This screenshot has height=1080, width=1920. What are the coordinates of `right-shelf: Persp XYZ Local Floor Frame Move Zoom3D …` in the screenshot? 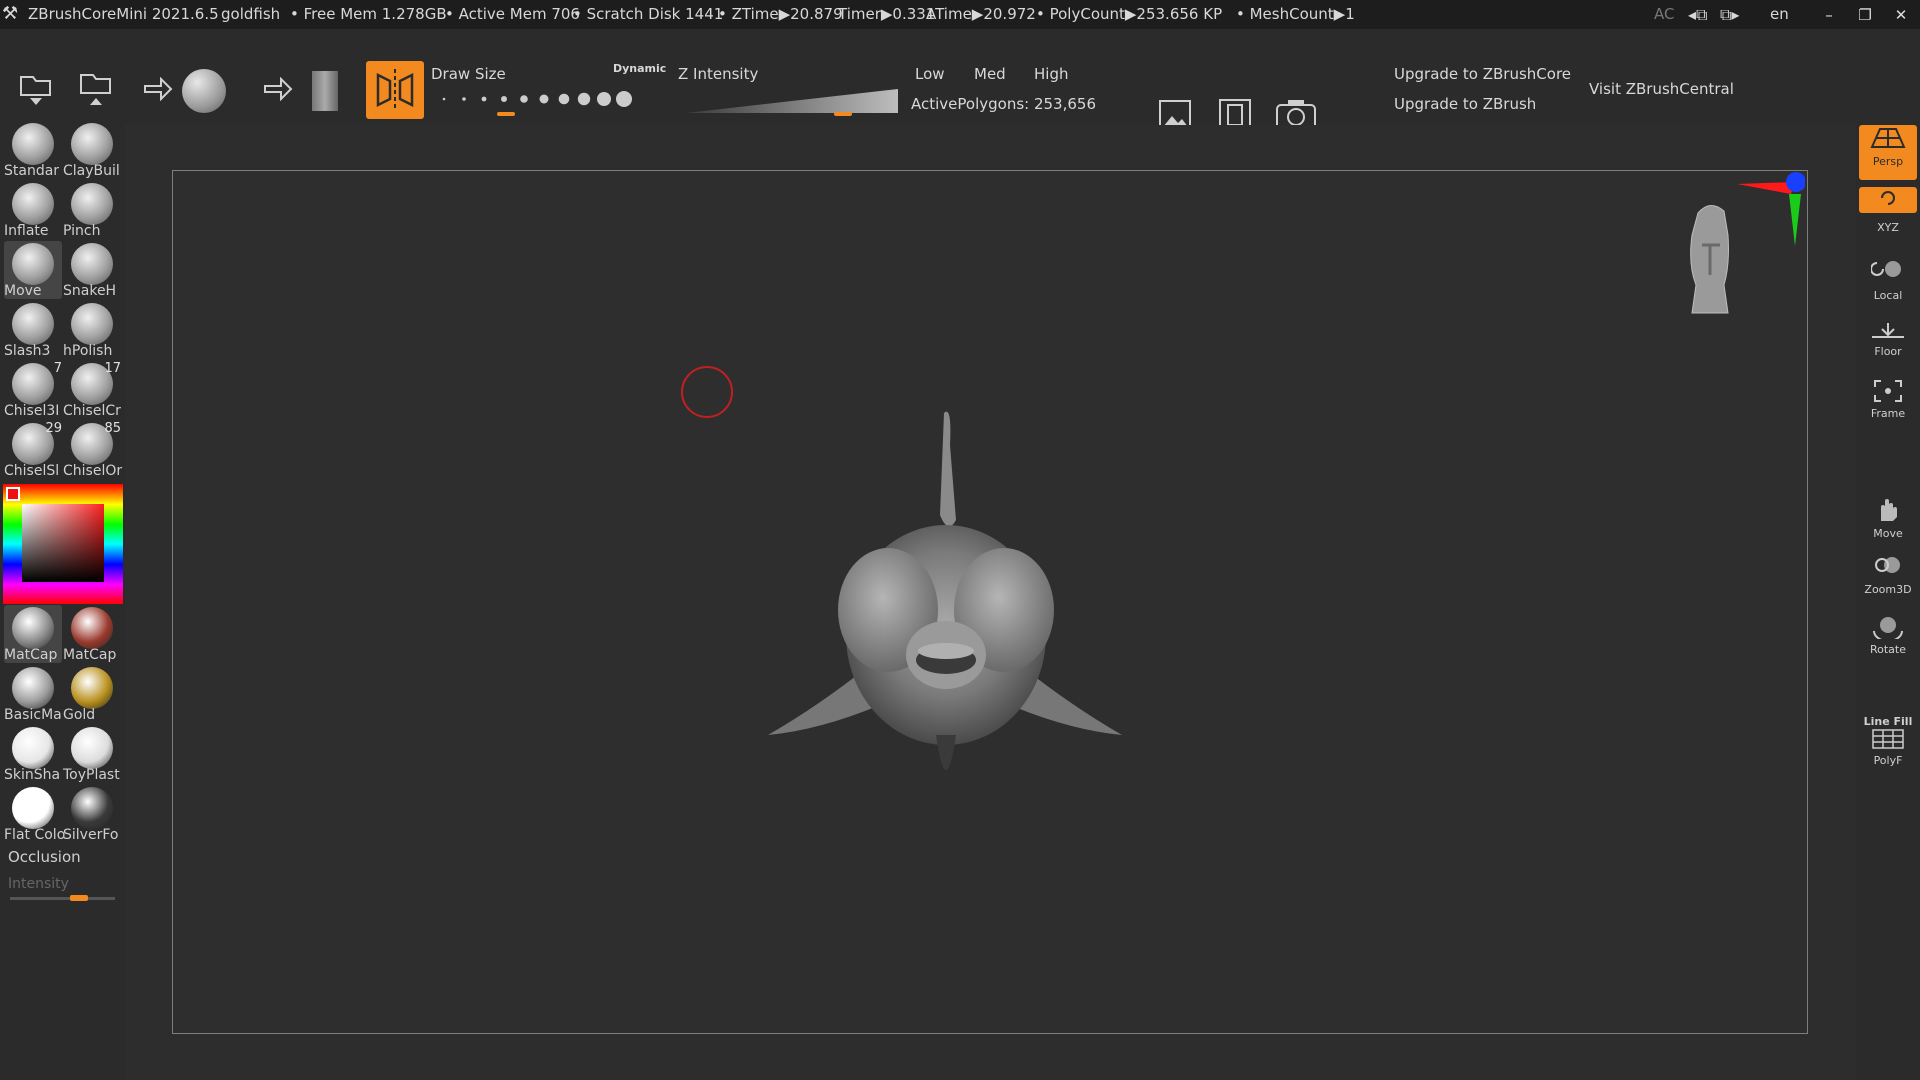 It's located at (1888, 602).